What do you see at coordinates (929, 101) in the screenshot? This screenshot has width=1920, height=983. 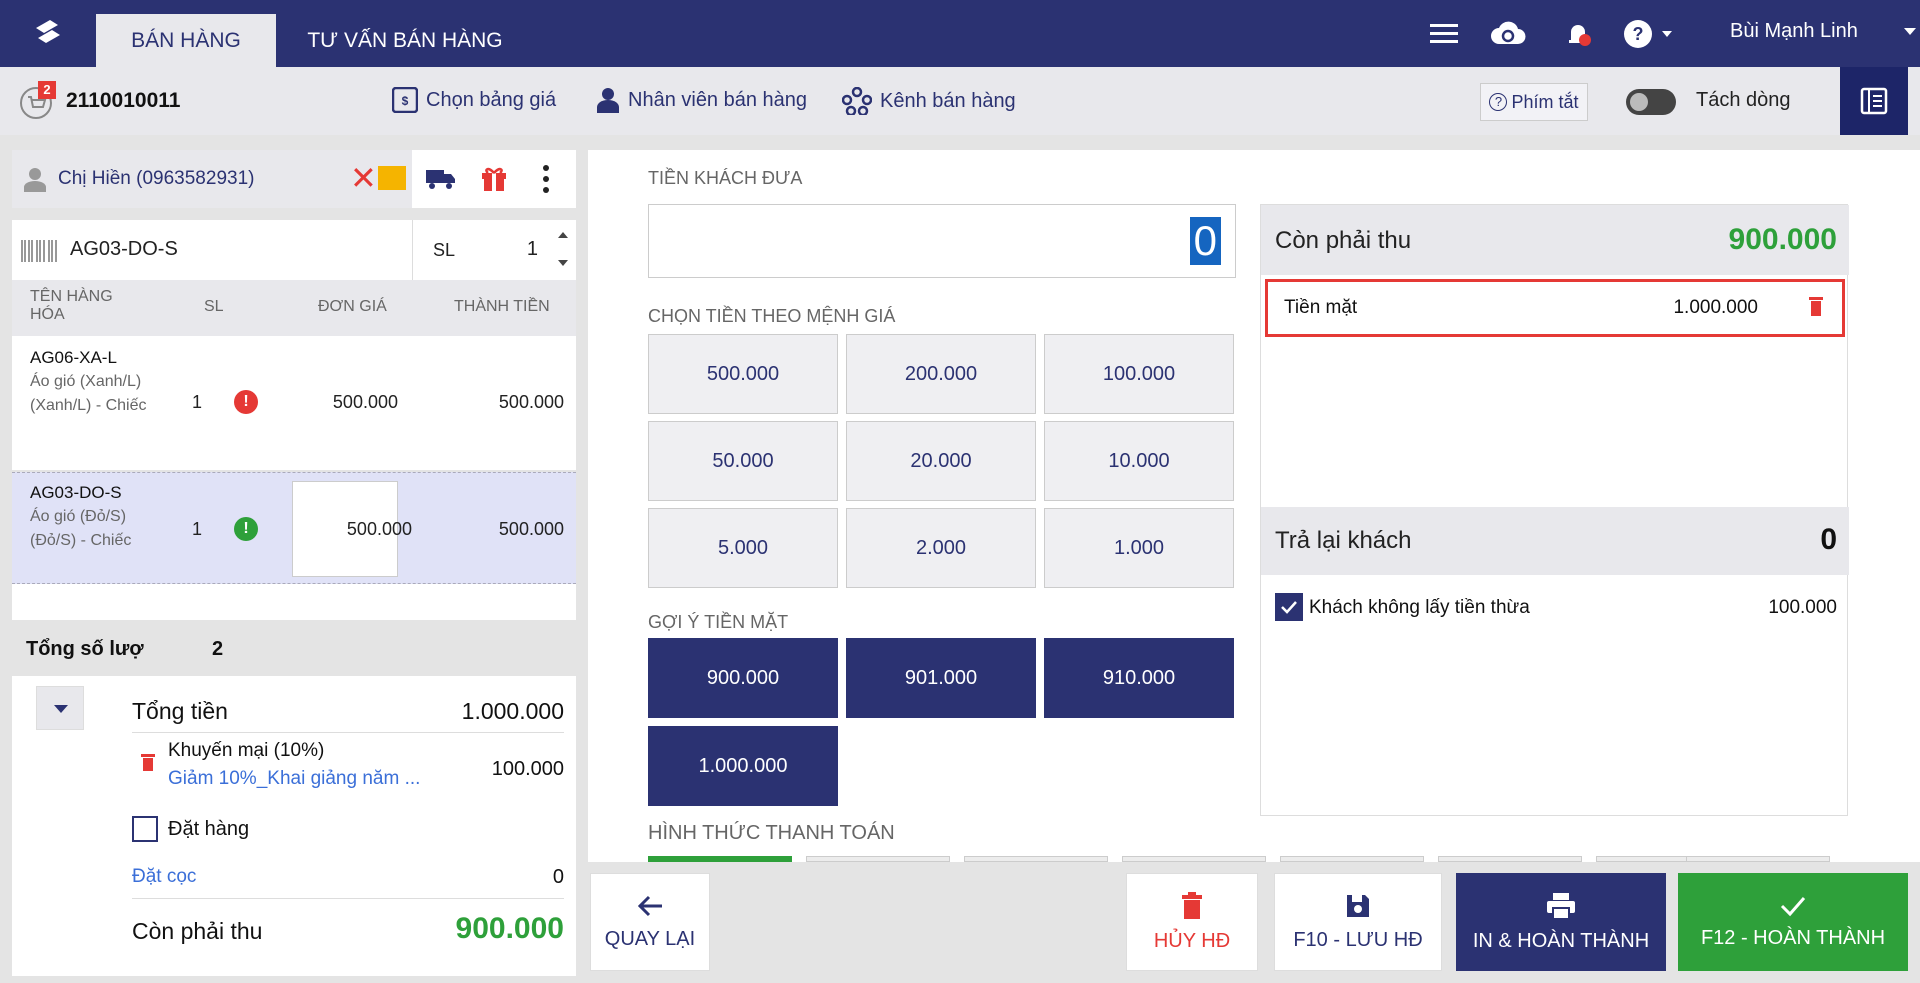 I see `sales-channel-button: Kênh bán hàng` at bounding box center [929, 101].